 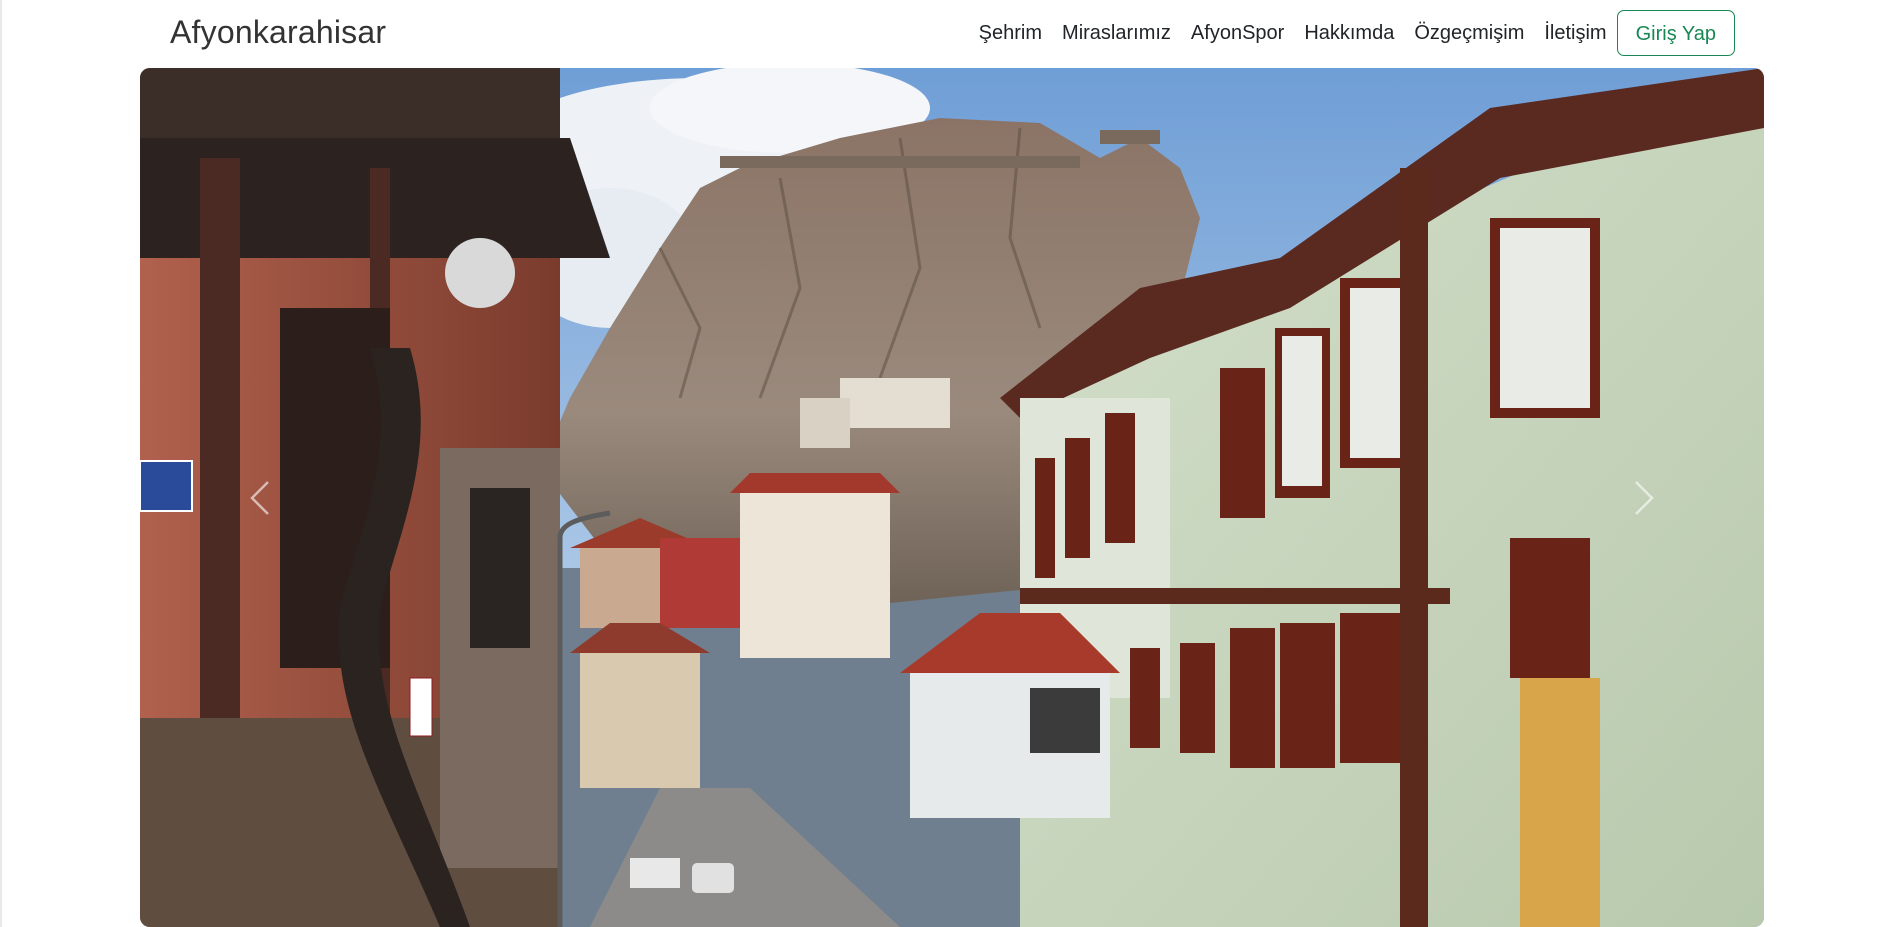 I want to click on nav-item-ozgecmisim: Özgeçmişim, so click(x=1469, y=33).